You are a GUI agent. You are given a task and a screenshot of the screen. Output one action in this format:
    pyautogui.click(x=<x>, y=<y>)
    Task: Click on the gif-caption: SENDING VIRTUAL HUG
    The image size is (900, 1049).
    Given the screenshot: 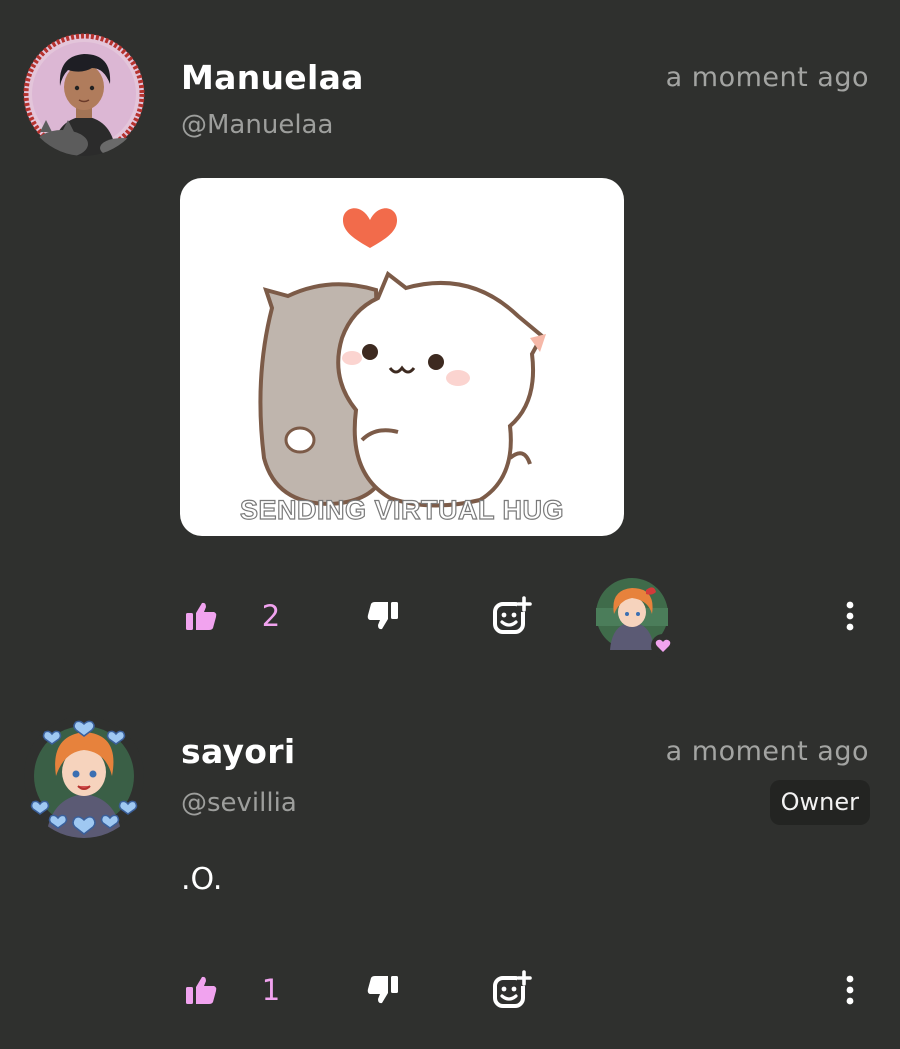 What is the action you would take?
    pyautogui.click(x=402, y=509)
    